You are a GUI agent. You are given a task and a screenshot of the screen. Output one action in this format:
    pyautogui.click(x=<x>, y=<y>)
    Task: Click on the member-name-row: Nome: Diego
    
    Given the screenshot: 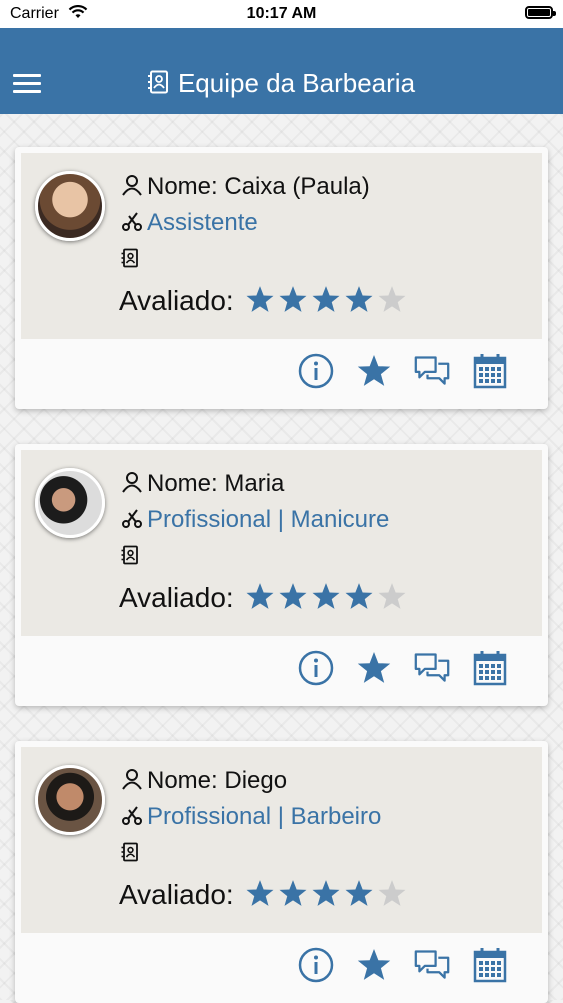 What is the action you would take?
    pyautogui.click(x=204, y=781)
    